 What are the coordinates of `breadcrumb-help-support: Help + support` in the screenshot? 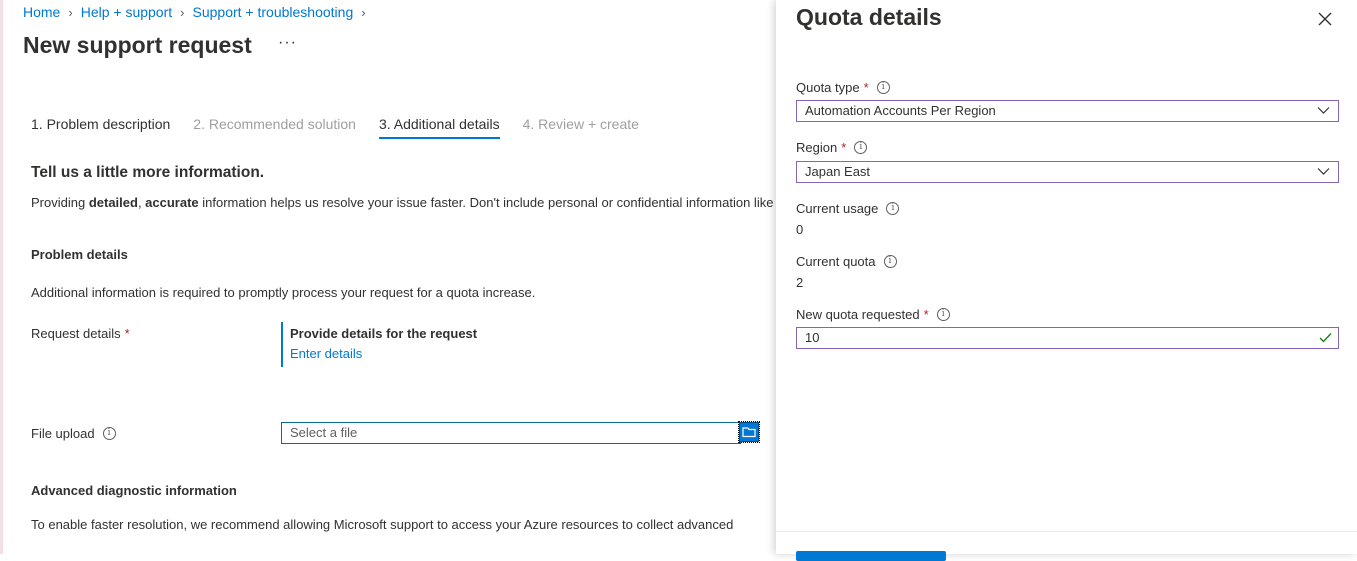 It's located at (126, 12).